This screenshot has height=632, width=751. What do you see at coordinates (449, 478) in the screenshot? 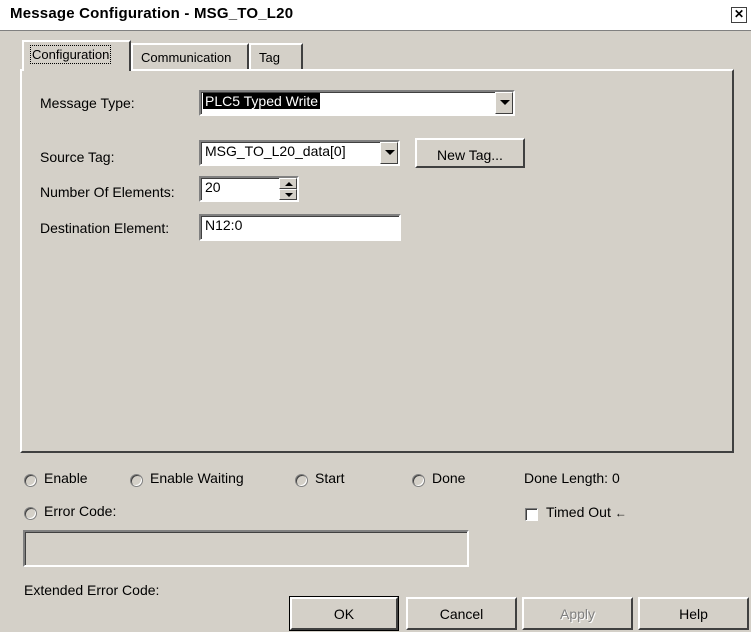
I see `done-label: Done` at bounding box center [449, 478].